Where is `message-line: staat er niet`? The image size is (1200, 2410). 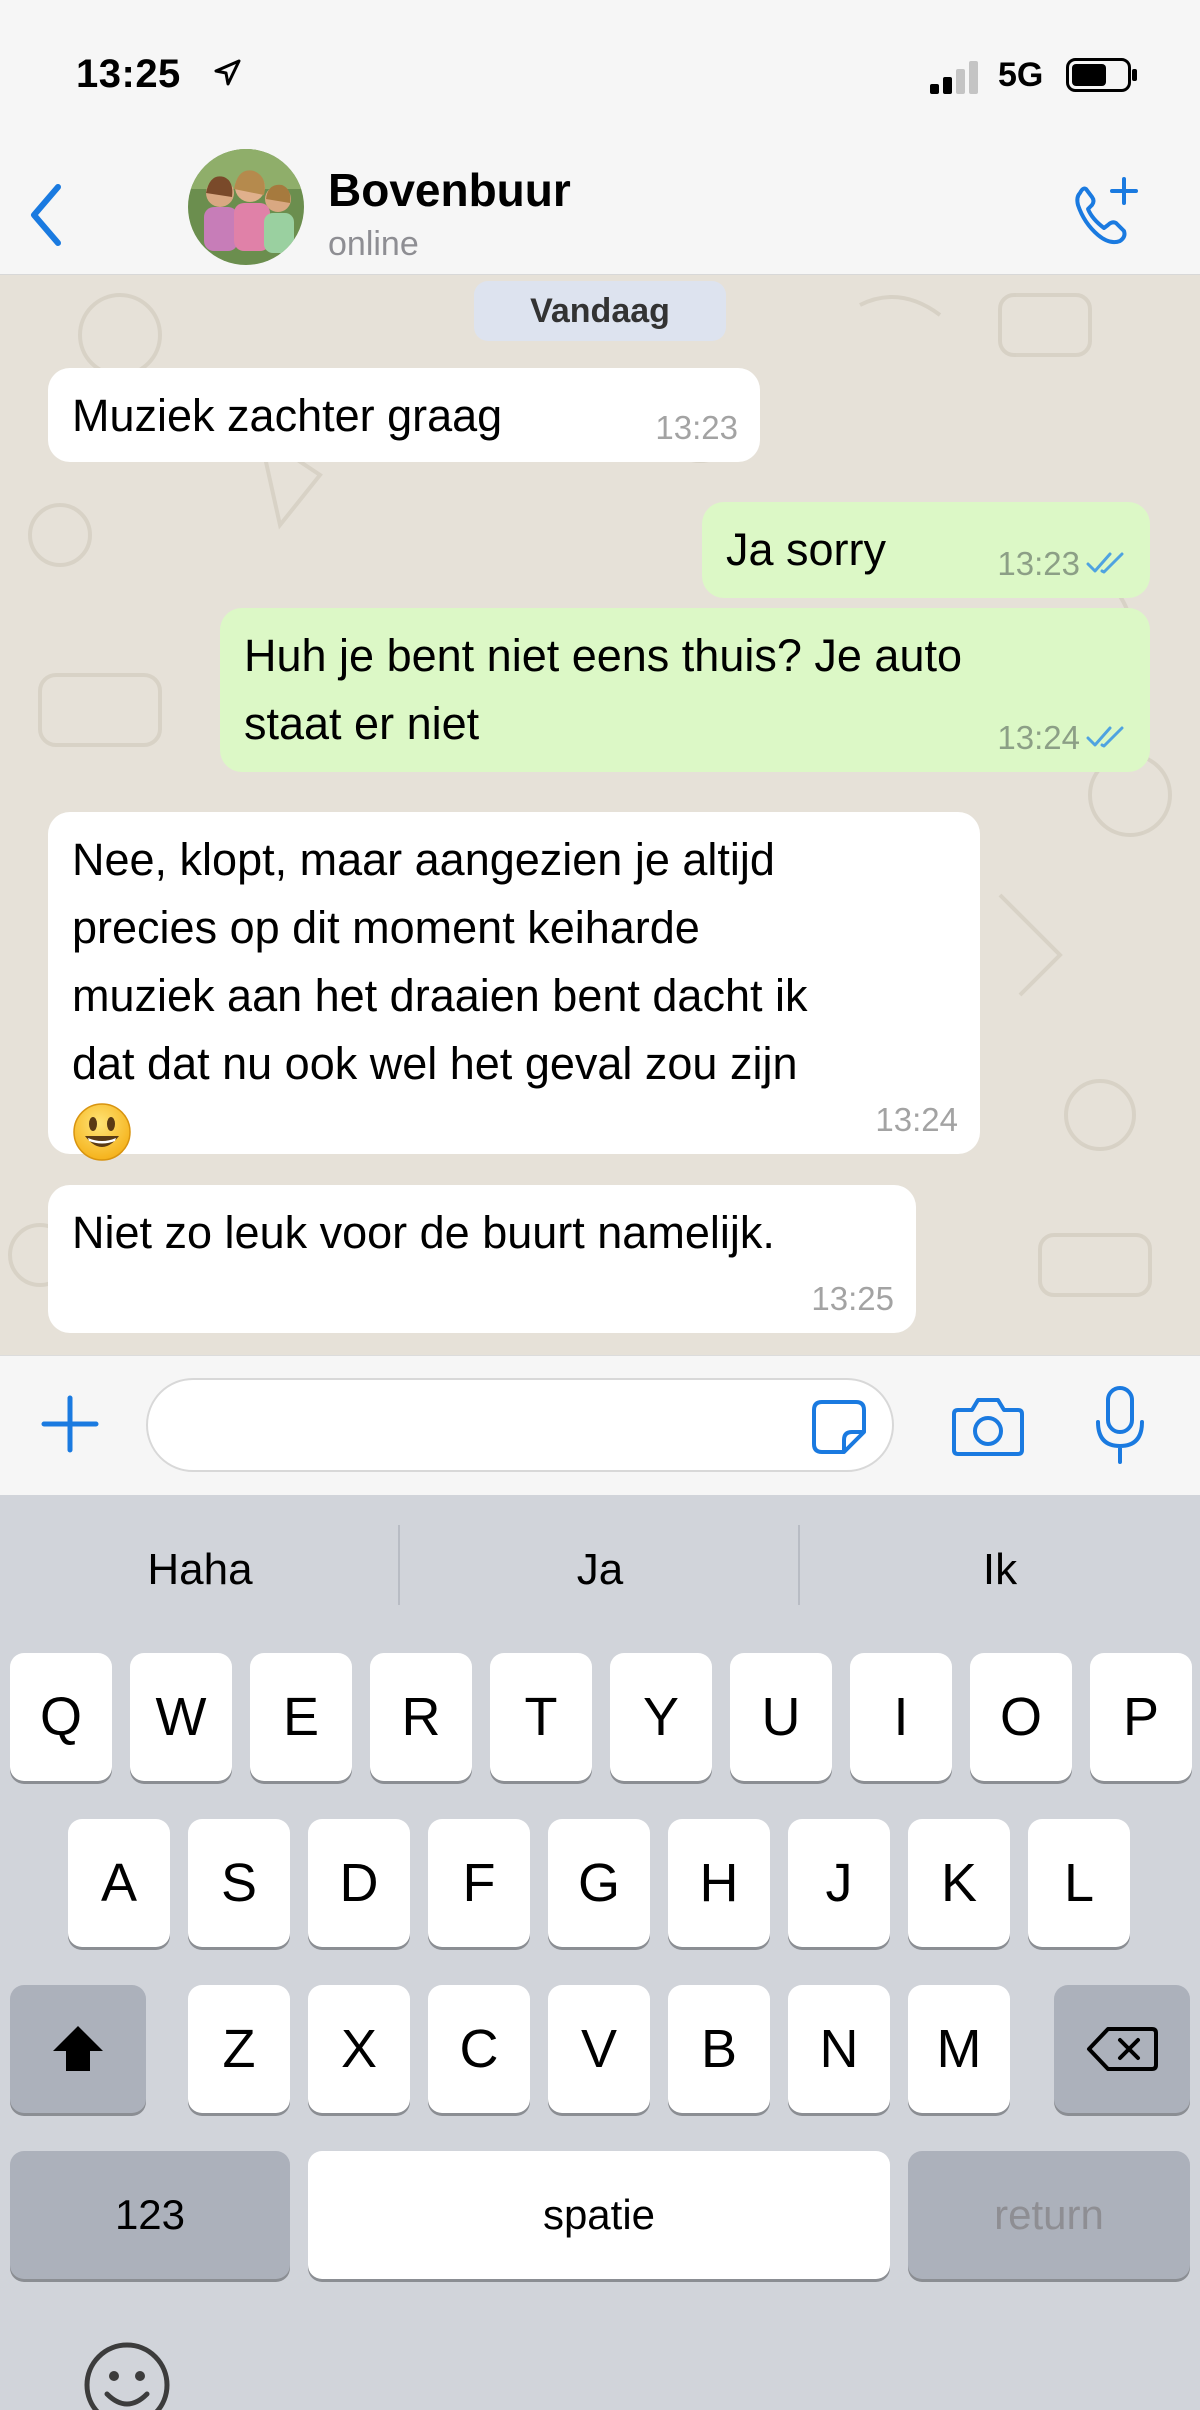
message-line: staat er niet is located at coordinates (362, 723).